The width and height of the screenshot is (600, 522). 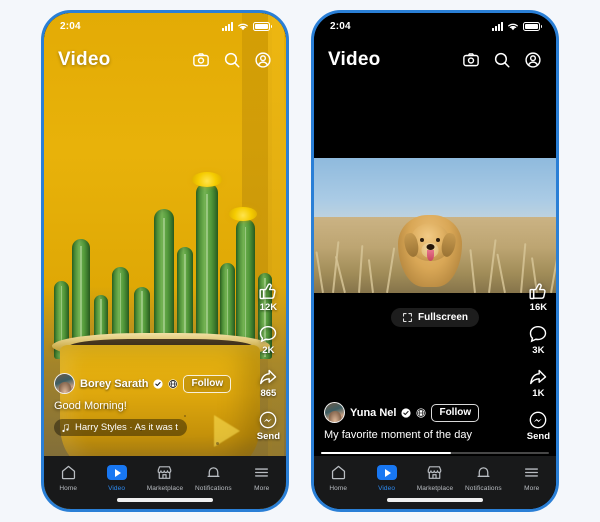 What do you see at coordinates (268, 297) in the screenshot?
I see `like-button: 12K` at bounding box center [268, 297].